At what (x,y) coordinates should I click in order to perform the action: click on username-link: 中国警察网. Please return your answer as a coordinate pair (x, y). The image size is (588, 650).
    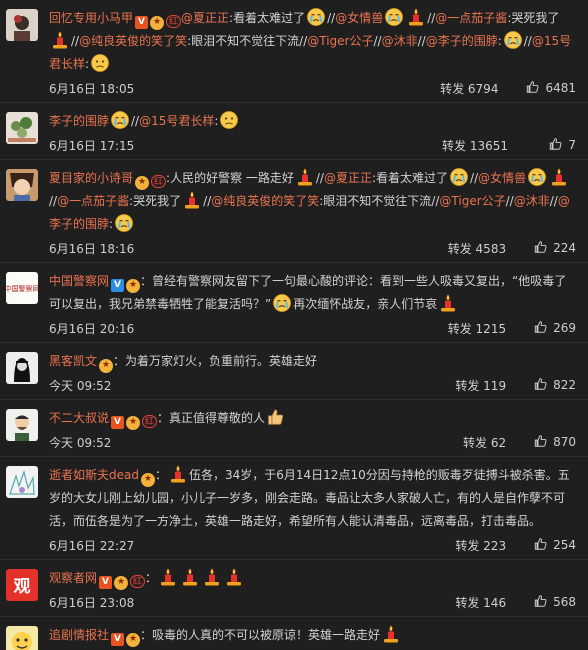
    Looking at the image, I should click on (79, 281).